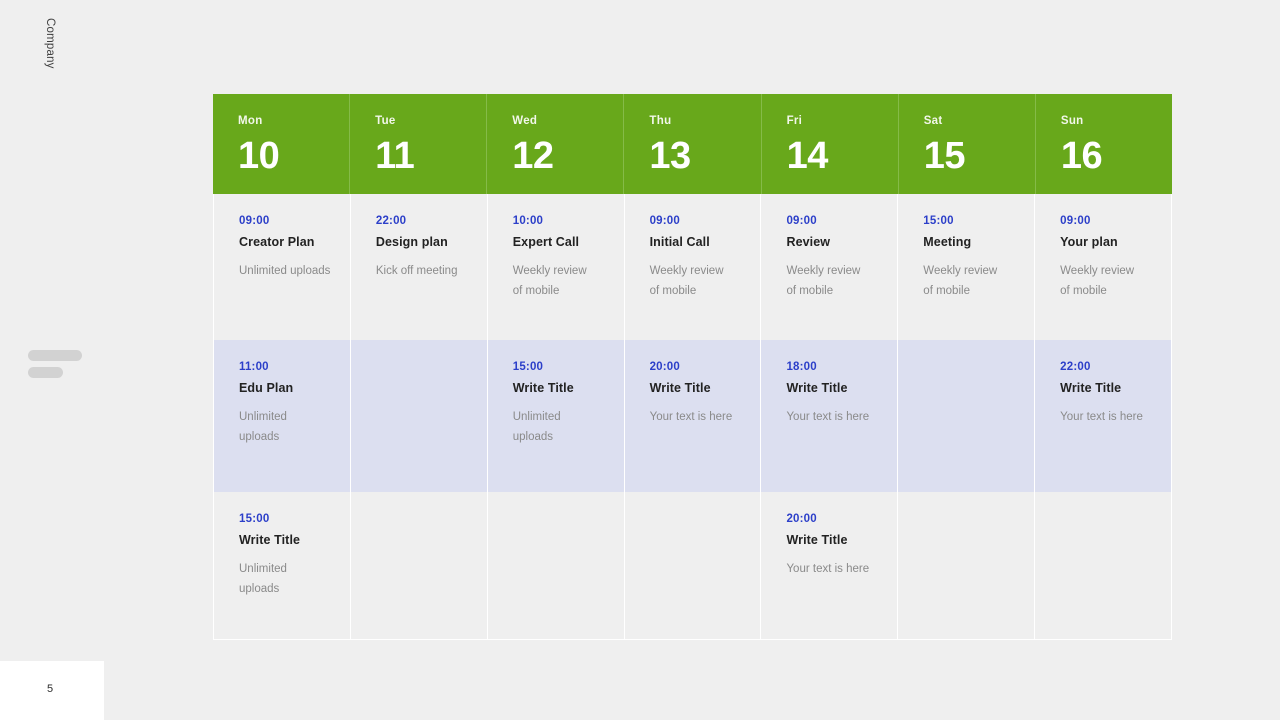 This screenshot has height=720, width=1280. I want to click on calendar-event-cell: 15:00 Meeting Weekly review of mobile, so click(967, 267).